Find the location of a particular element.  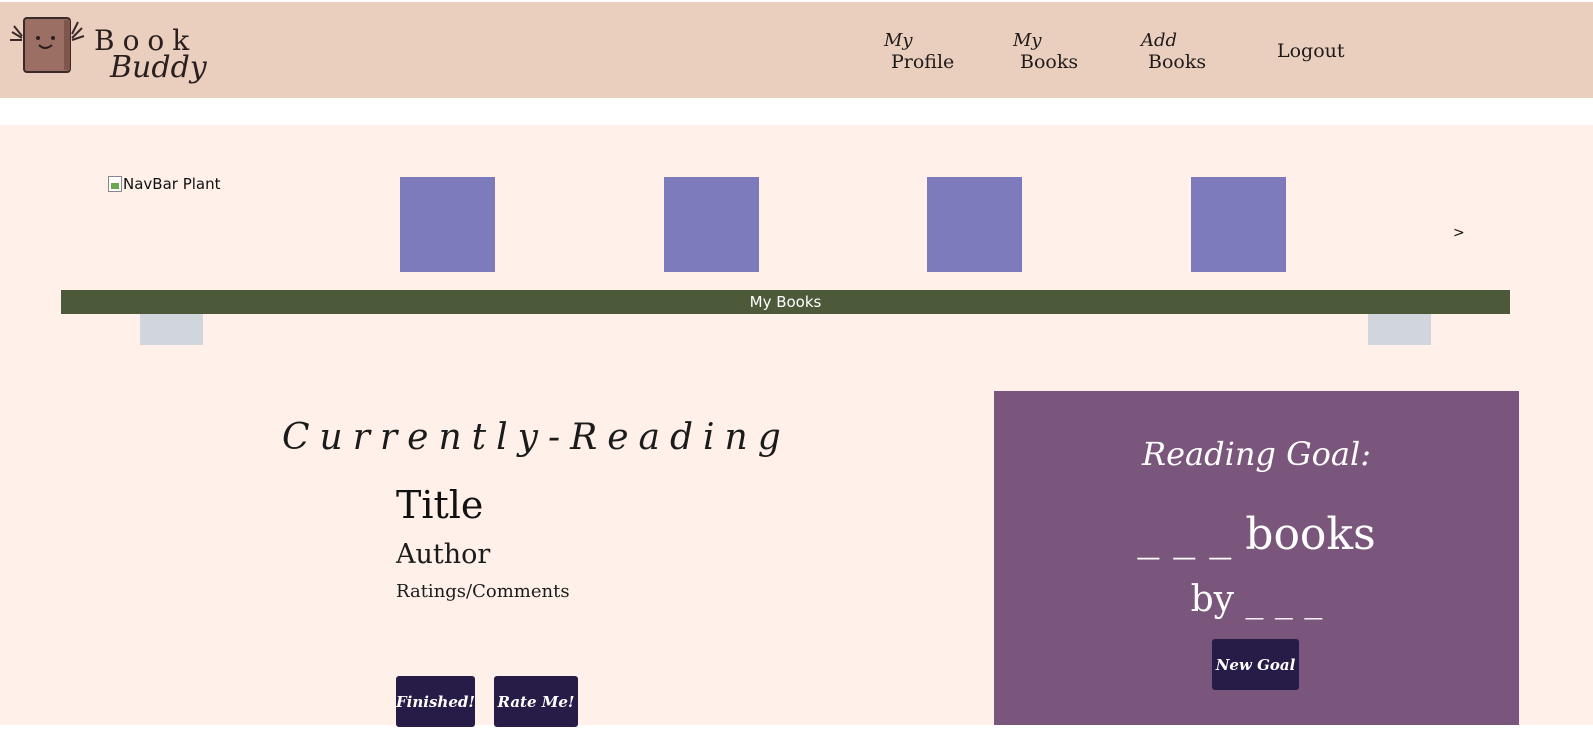

logo: Book Buddy is located at coordinates (108, 52).